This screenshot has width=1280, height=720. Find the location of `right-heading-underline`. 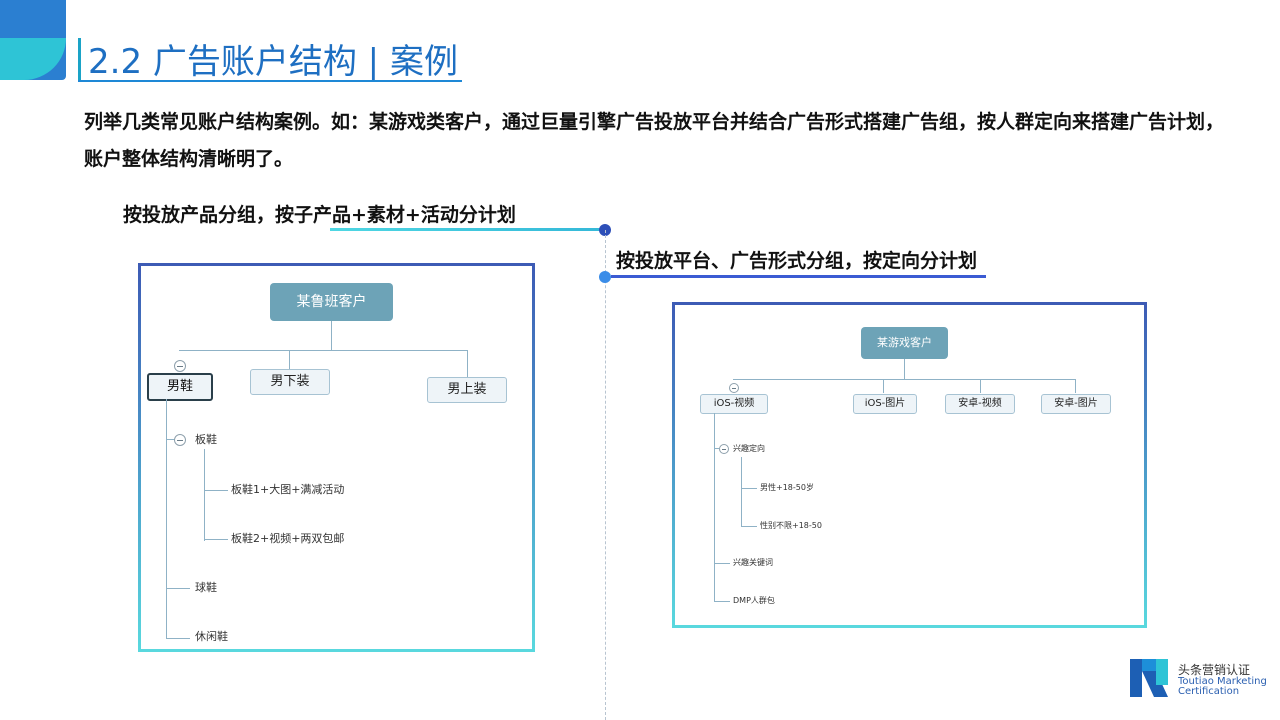

right-heading-underline is located at coordinates (798, 276).